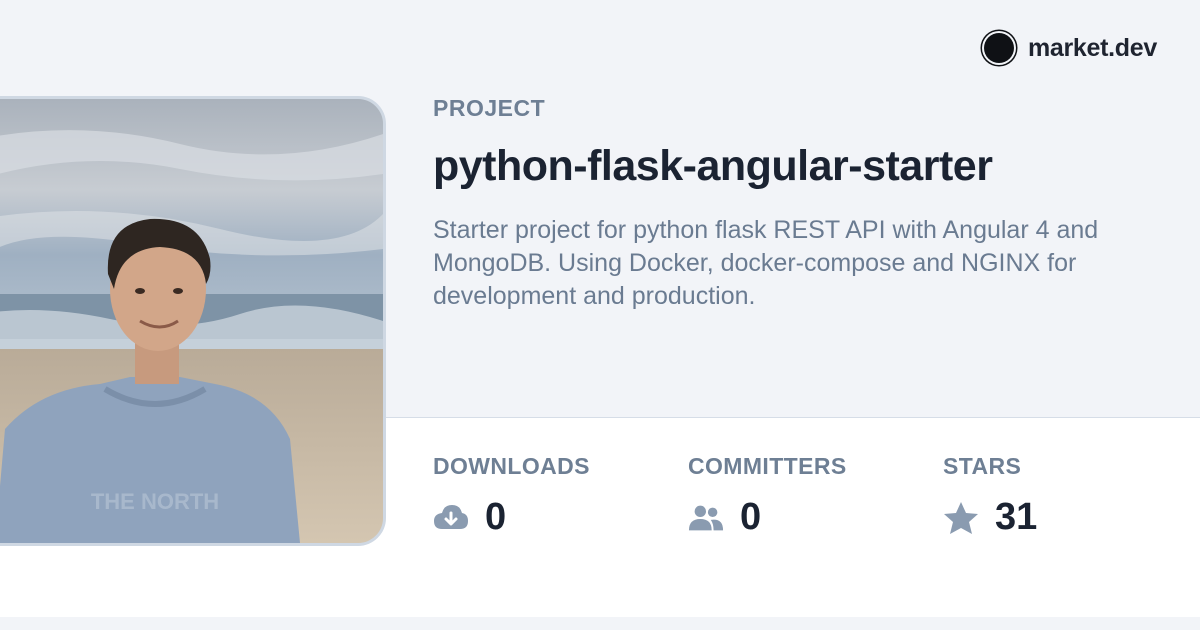 Image resolution: width=1200 pixels, height=630 pixels. Describe the element at coordinates (767, 466) in the screenshot. I see `committers-label: COMMITTERS` at that location.